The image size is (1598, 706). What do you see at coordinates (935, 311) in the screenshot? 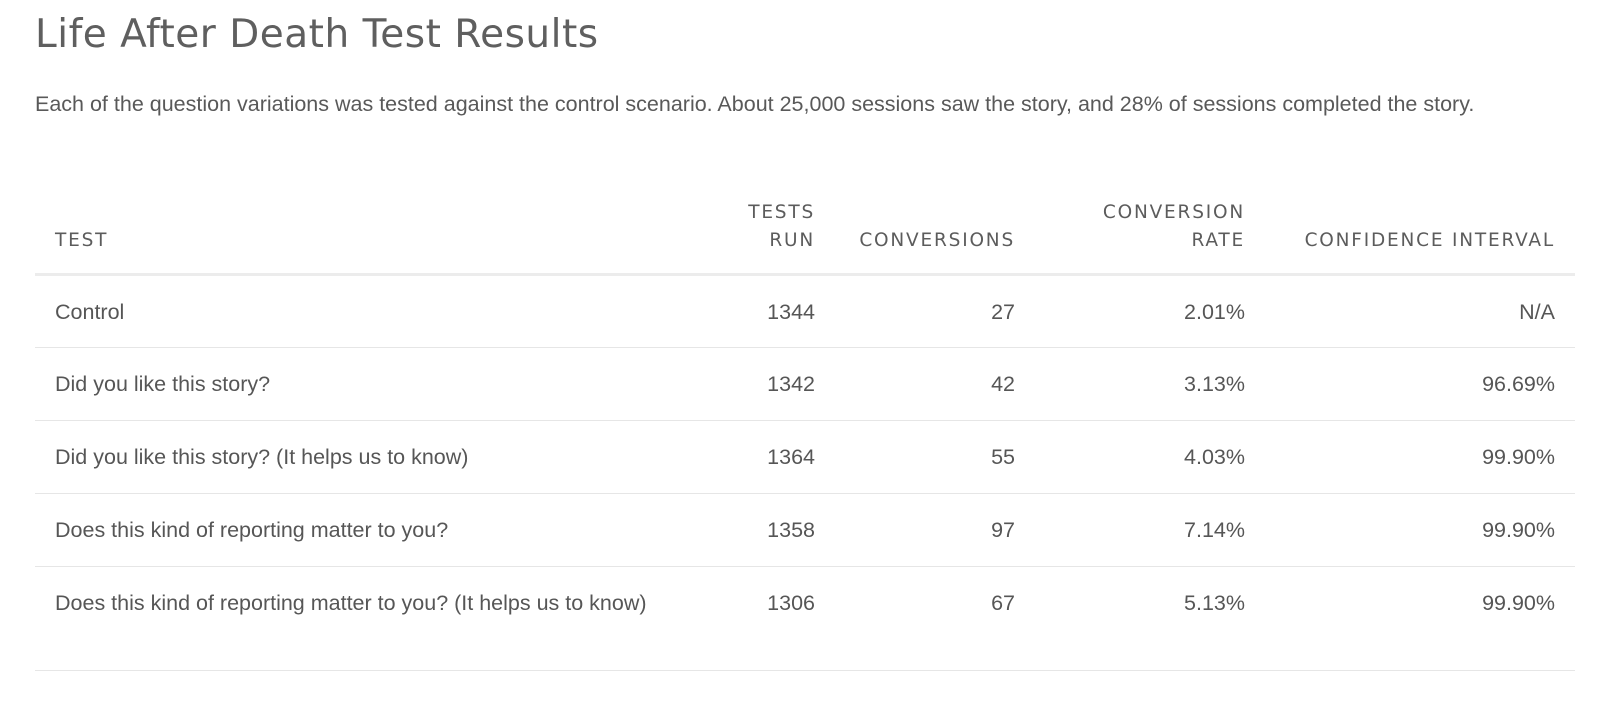
I see `cell-conversions: 27` at bounding box center [935, 311].